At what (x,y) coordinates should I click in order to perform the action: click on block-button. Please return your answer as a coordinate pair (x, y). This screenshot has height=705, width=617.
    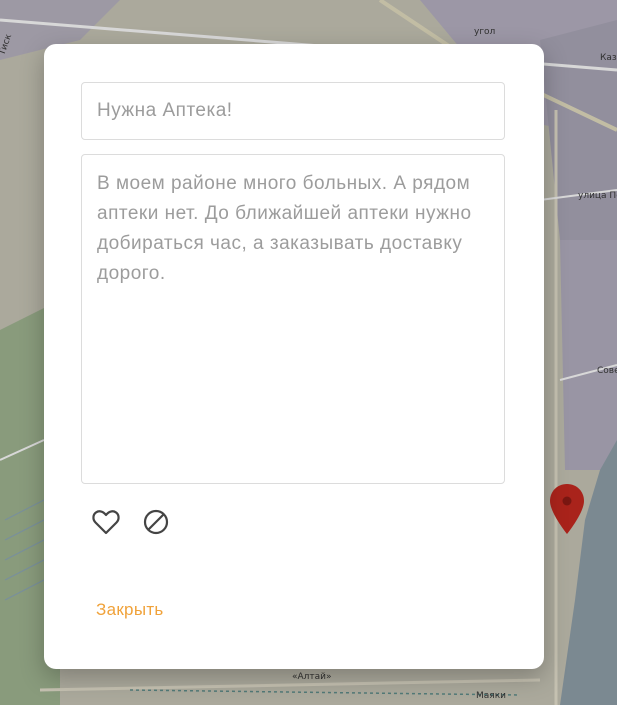
    Looking at the image, I should click on (156, 522).